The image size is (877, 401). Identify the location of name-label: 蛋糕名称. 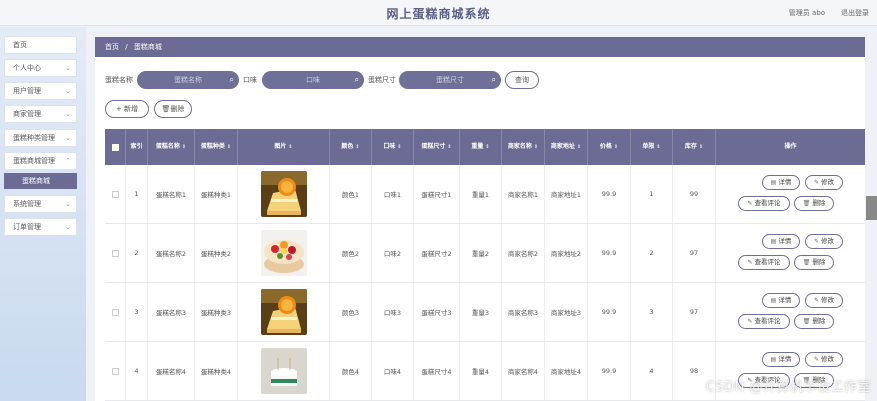
(119, 80).